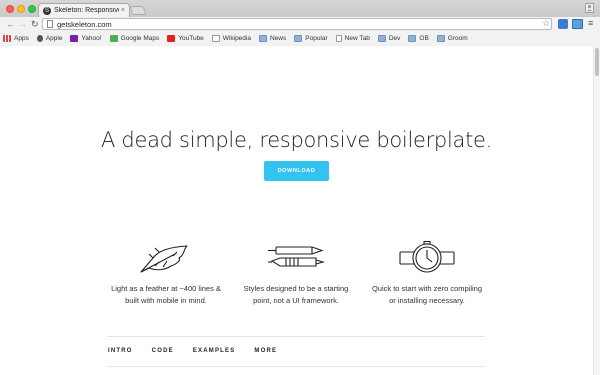  I want to click on watch-icon, so click(427, 257).